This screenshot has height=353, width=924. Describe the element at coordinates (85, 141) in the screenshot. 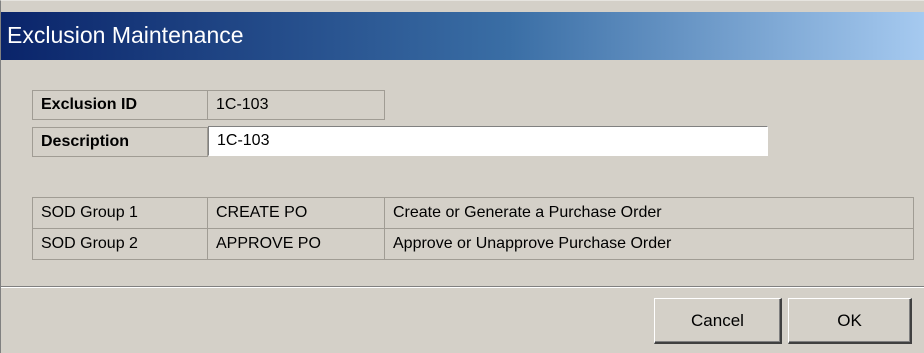

I see `description-label: Description` at that location.